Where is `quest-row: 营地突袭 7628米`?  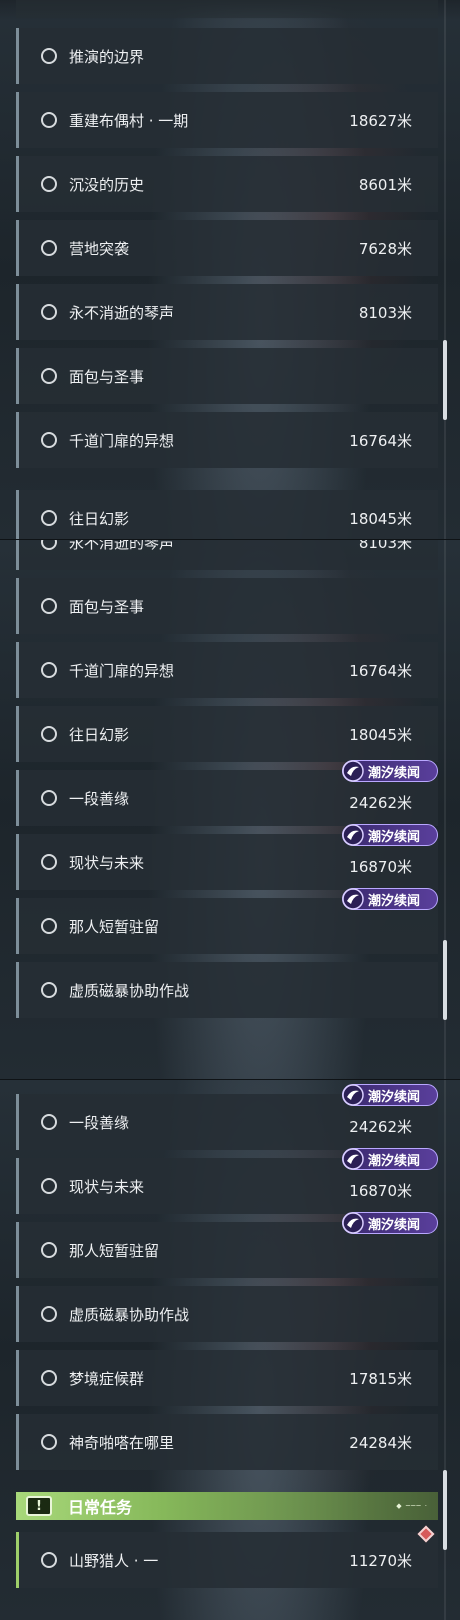
quest-row: 营地突袭 7628米 is located at coordinates (227, 248).